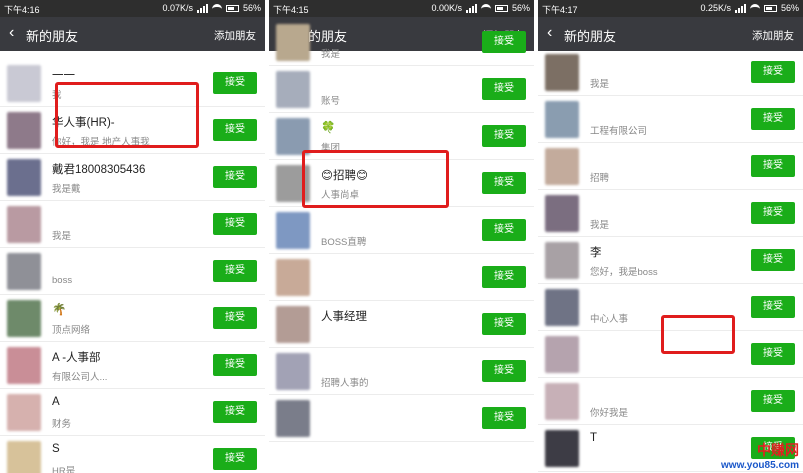 The width and height of the screenshot is (803, 473). What do you see at coordinates (401, 89) in the screenshot?
I see `friend-request-row: 账号 接受` at bounding box center [401, 89].